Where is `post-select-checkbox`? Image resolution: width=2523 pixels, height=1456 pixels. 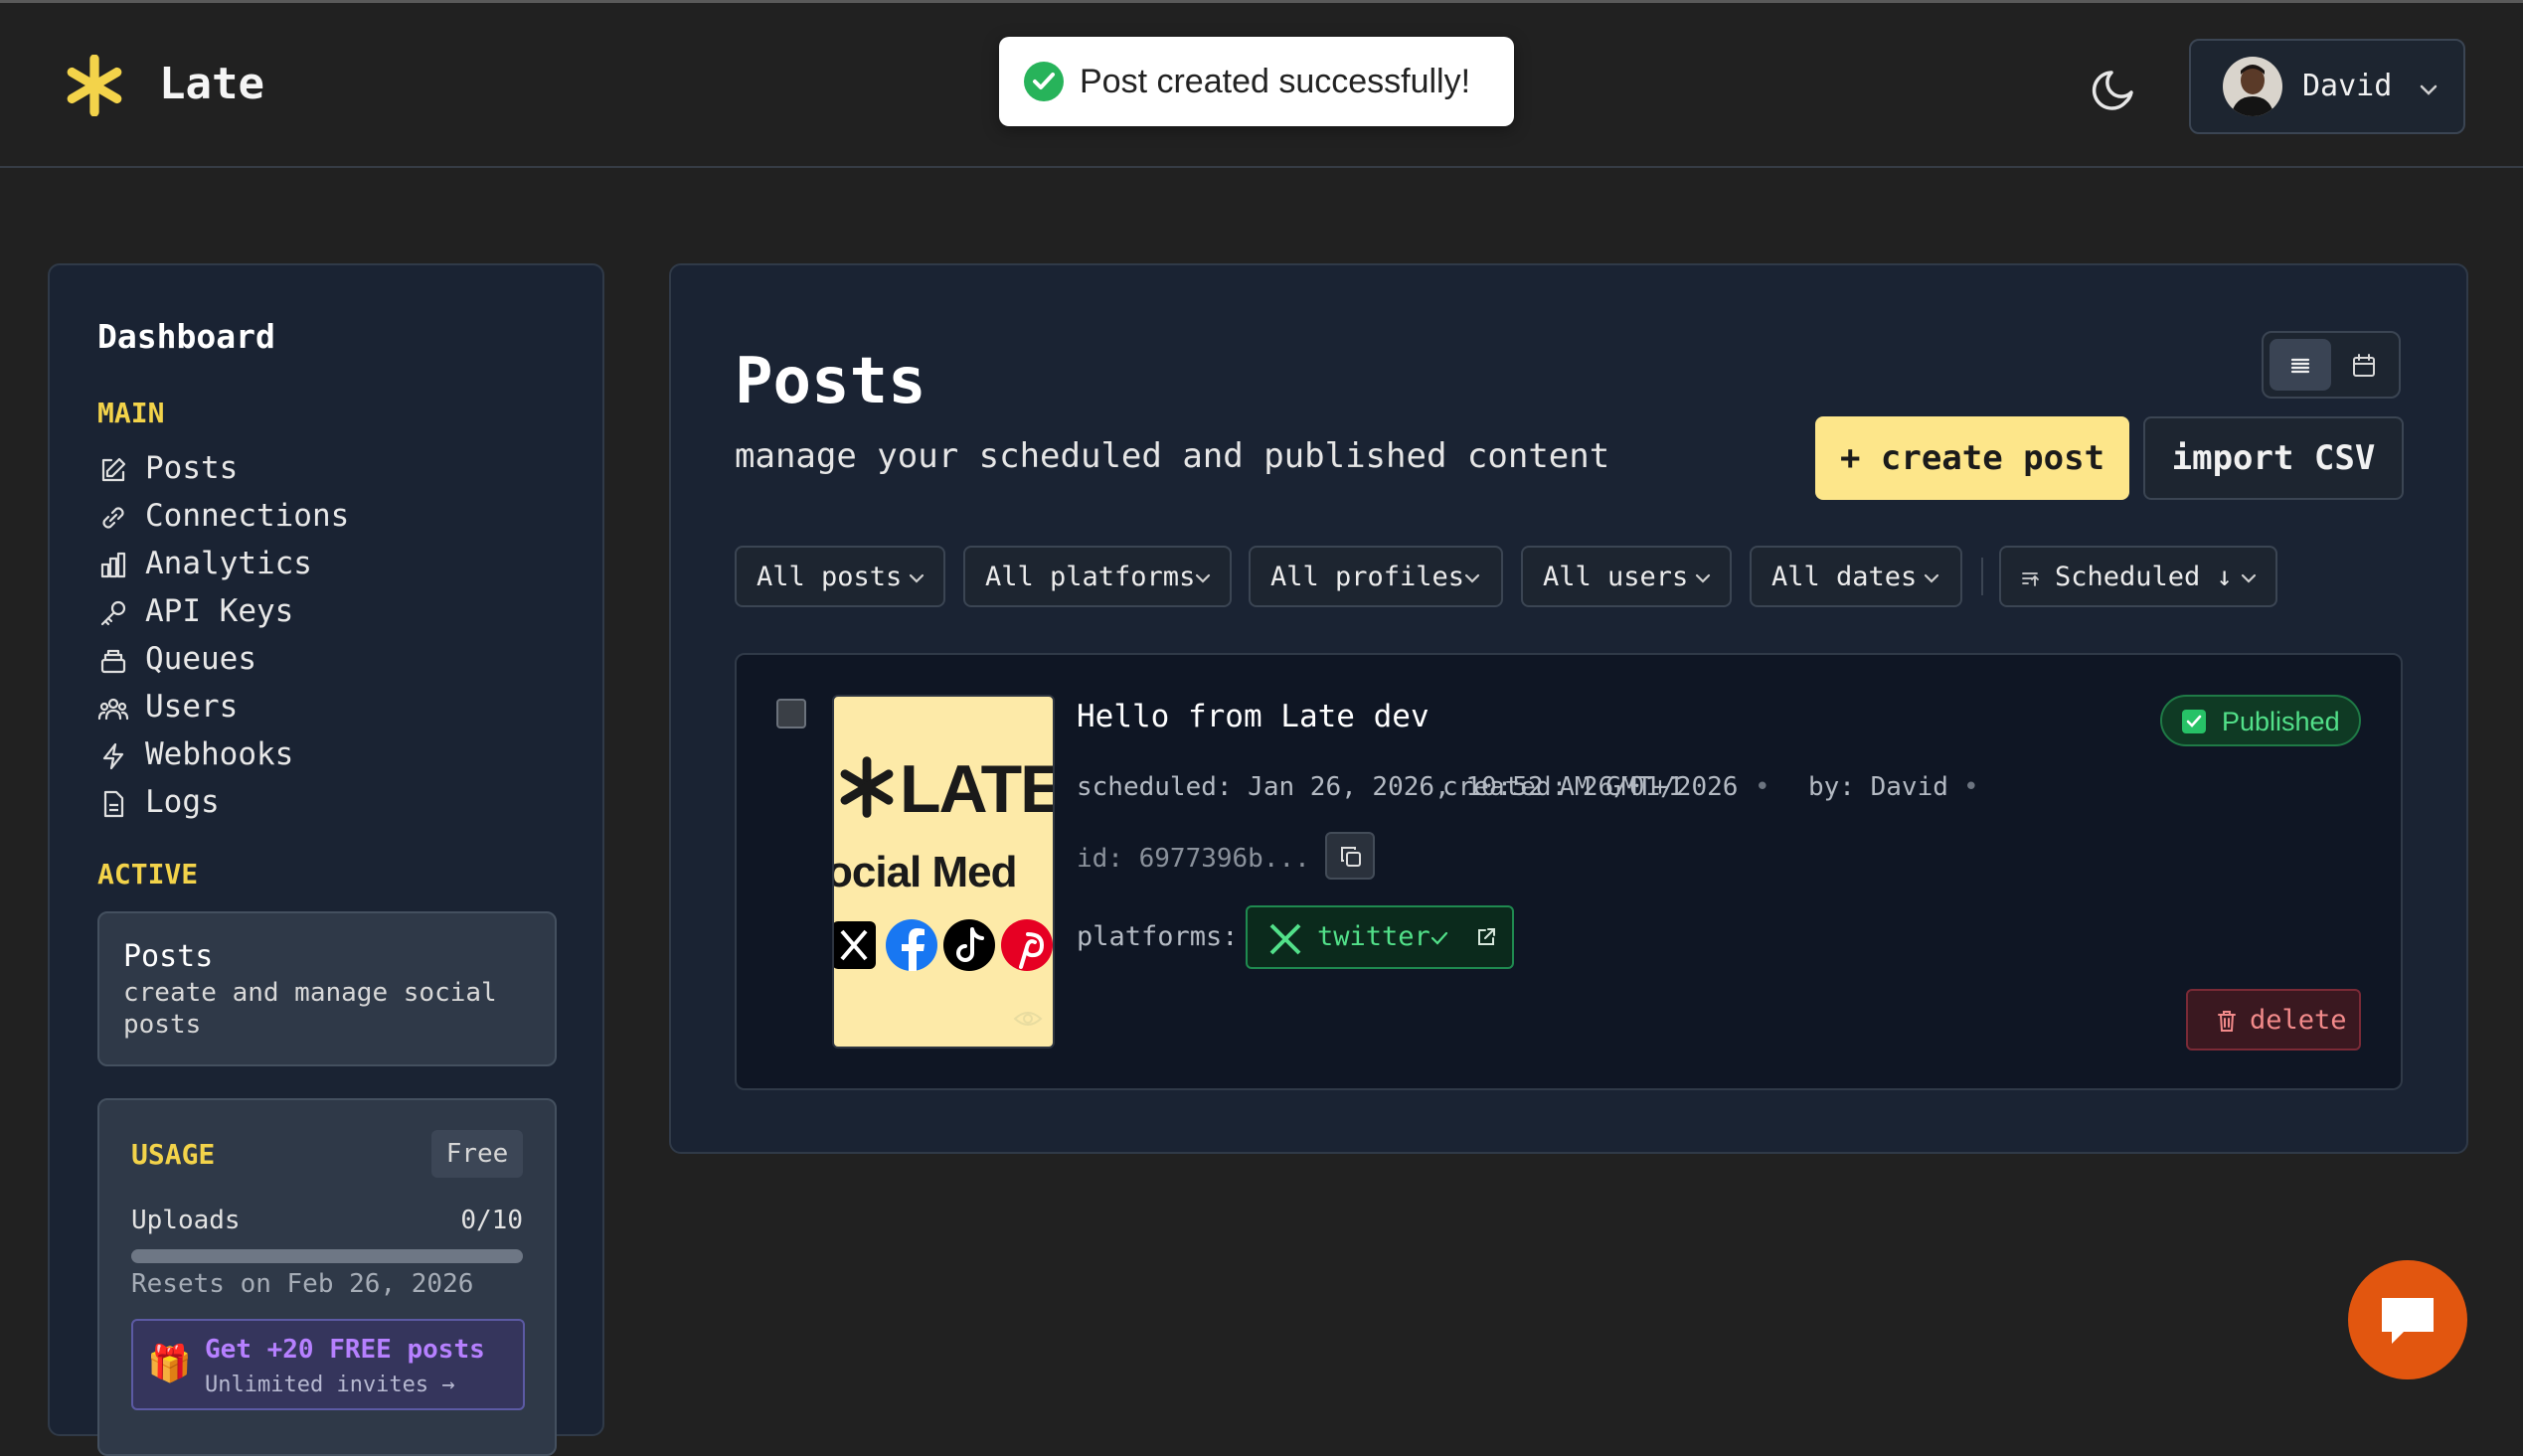 post-select-checkbox is located at coordinates (791, 713).